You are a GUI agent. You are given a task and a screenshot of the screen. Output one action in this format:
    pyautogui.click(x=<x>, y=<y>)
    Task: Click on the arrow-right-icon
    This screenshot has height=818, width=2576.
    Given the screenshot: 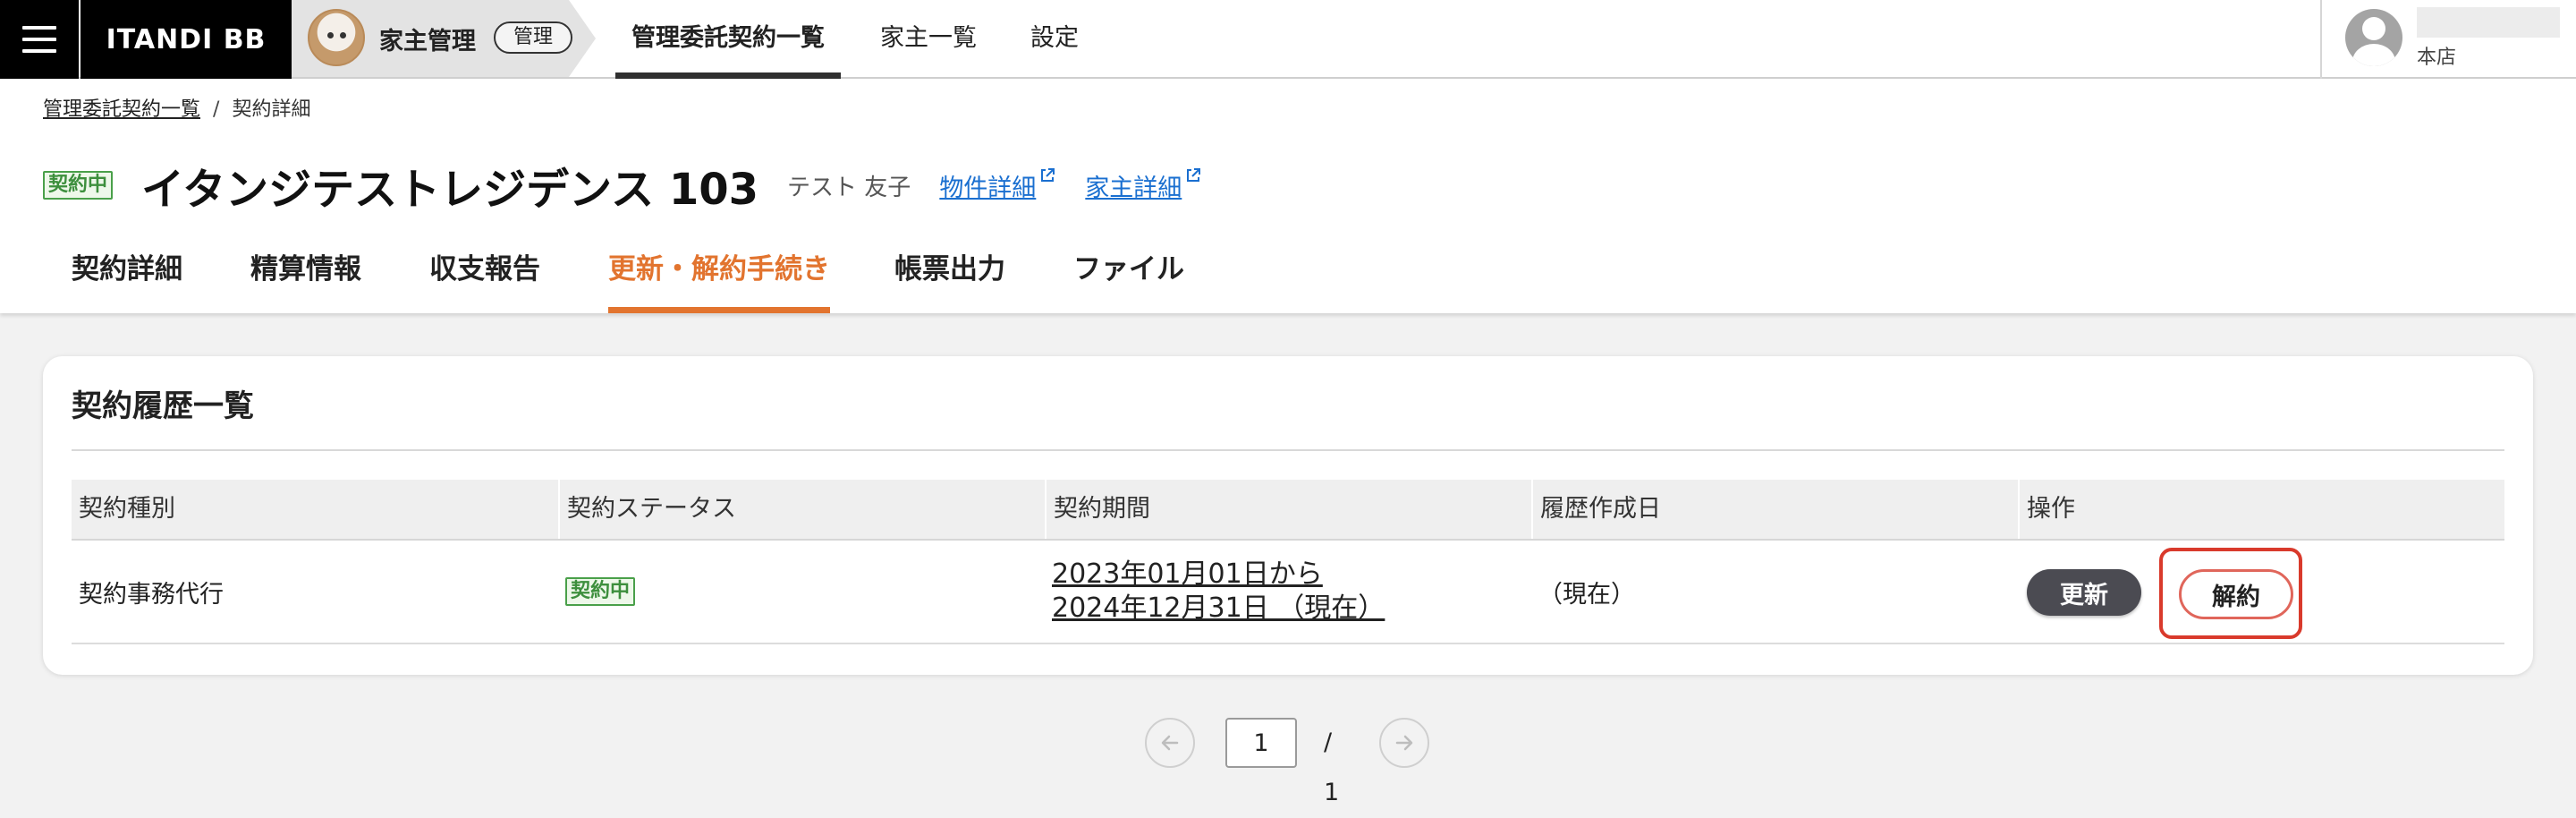 What is the action you would take?
    pyautogui.click(x=1404, y=743)
    